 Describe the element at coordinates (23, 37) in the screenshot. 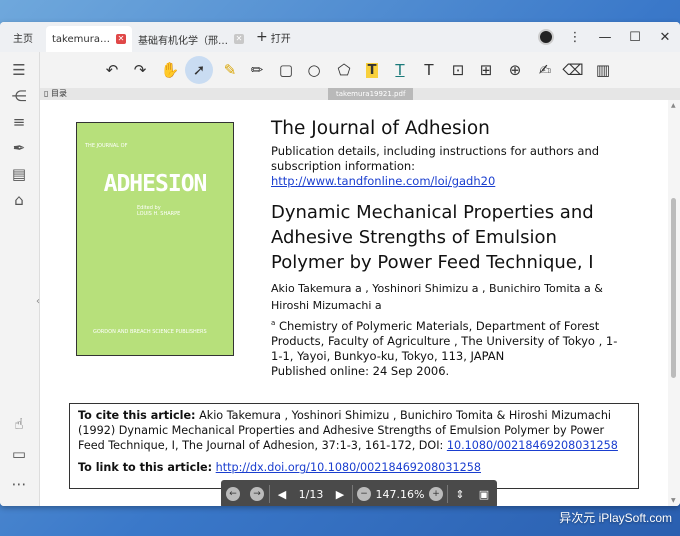

I see `tab-home: 主页` at that location.